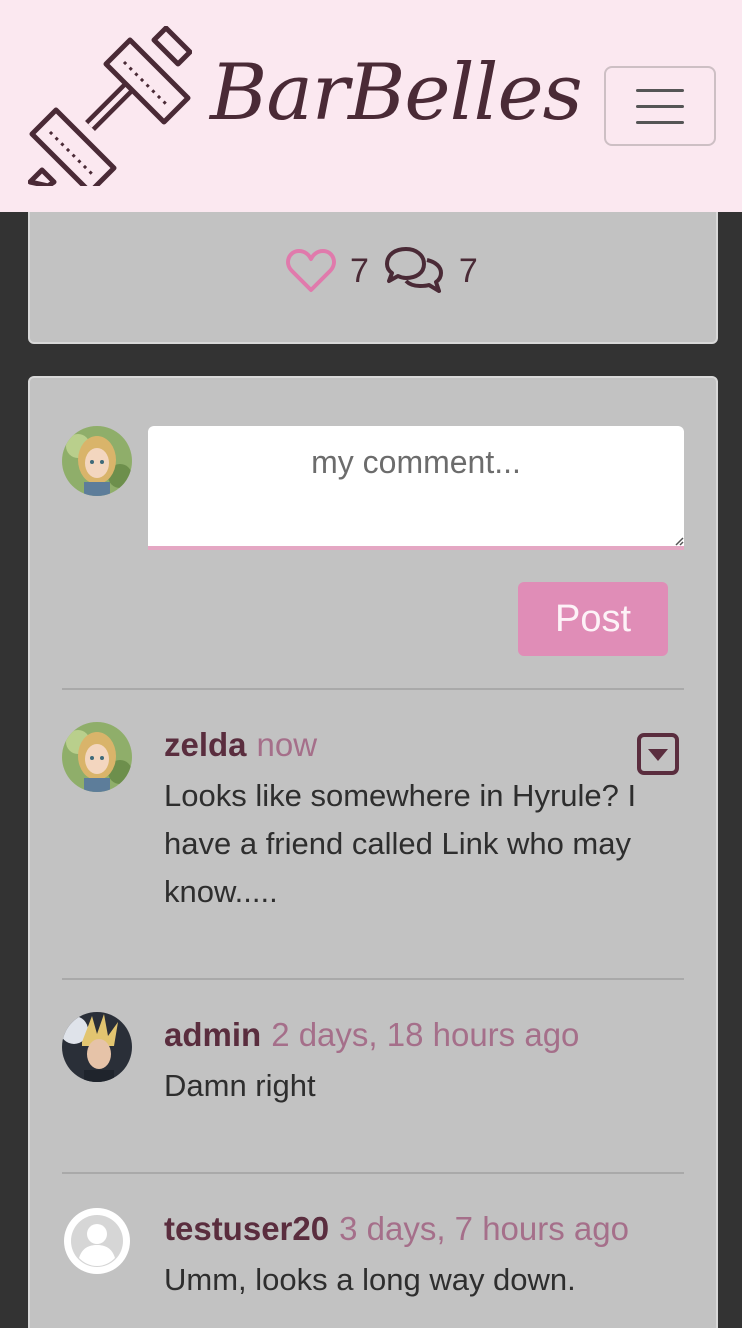  What do you see at coordinates (205, 744) in the screenshot?
I see `comment-author: zelda` at bounding box center [205, 744].